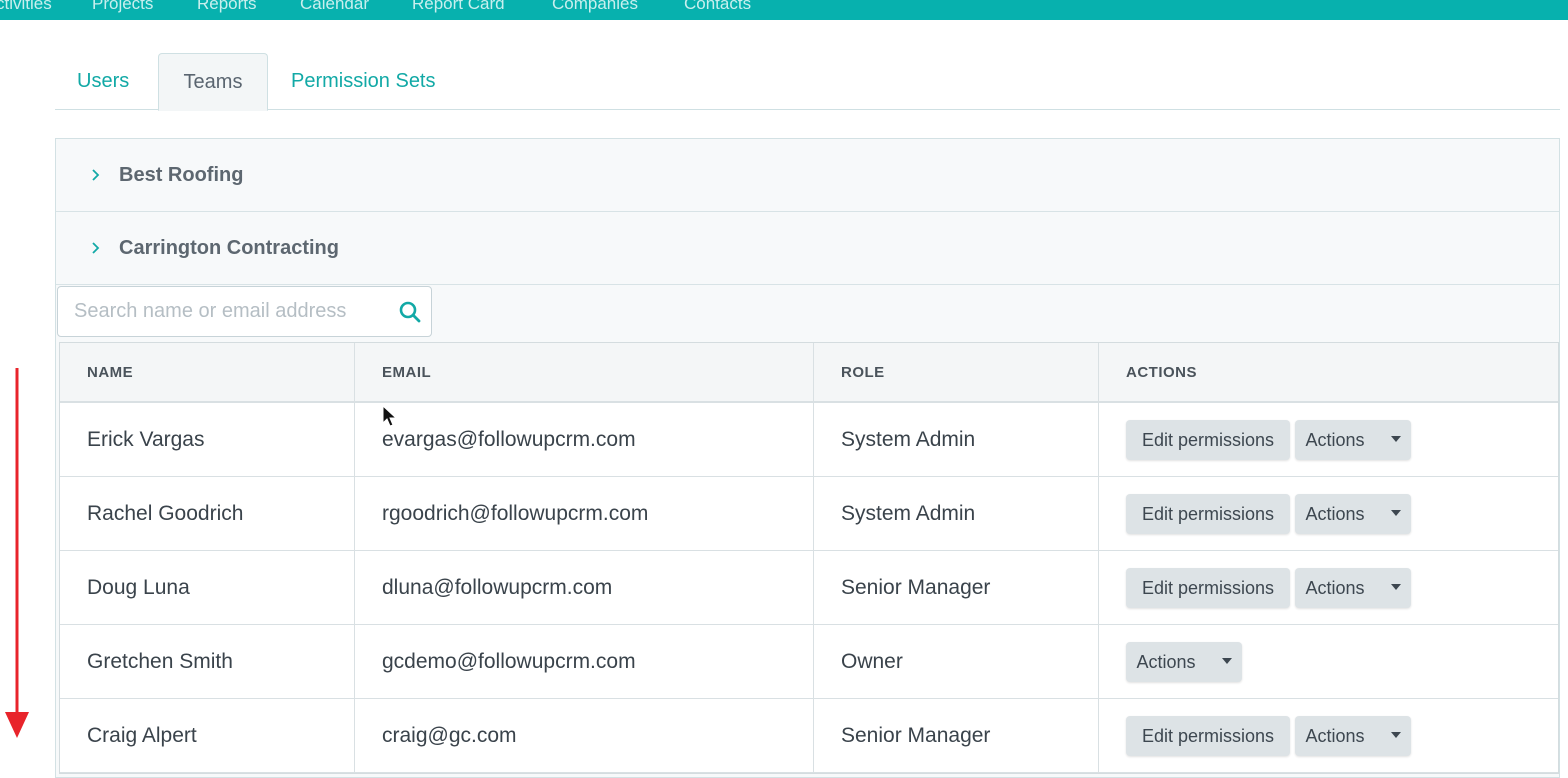 The width and height of the screenshot is (1568, 778). What do you see at coordinates (809, 373) in the screenshot?
I see `table-header: NAME EMAIL ROLE ACTIONS` at bounding box center [809, 373].